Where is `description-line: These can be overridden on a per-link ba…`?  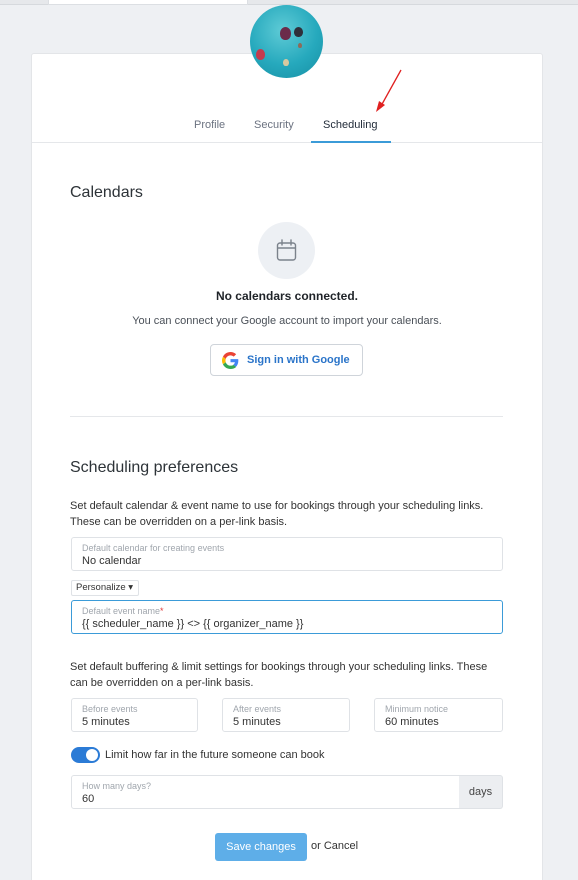
description-line: These can be overridden on a per-link ba… is located at coordinates (179, 522).